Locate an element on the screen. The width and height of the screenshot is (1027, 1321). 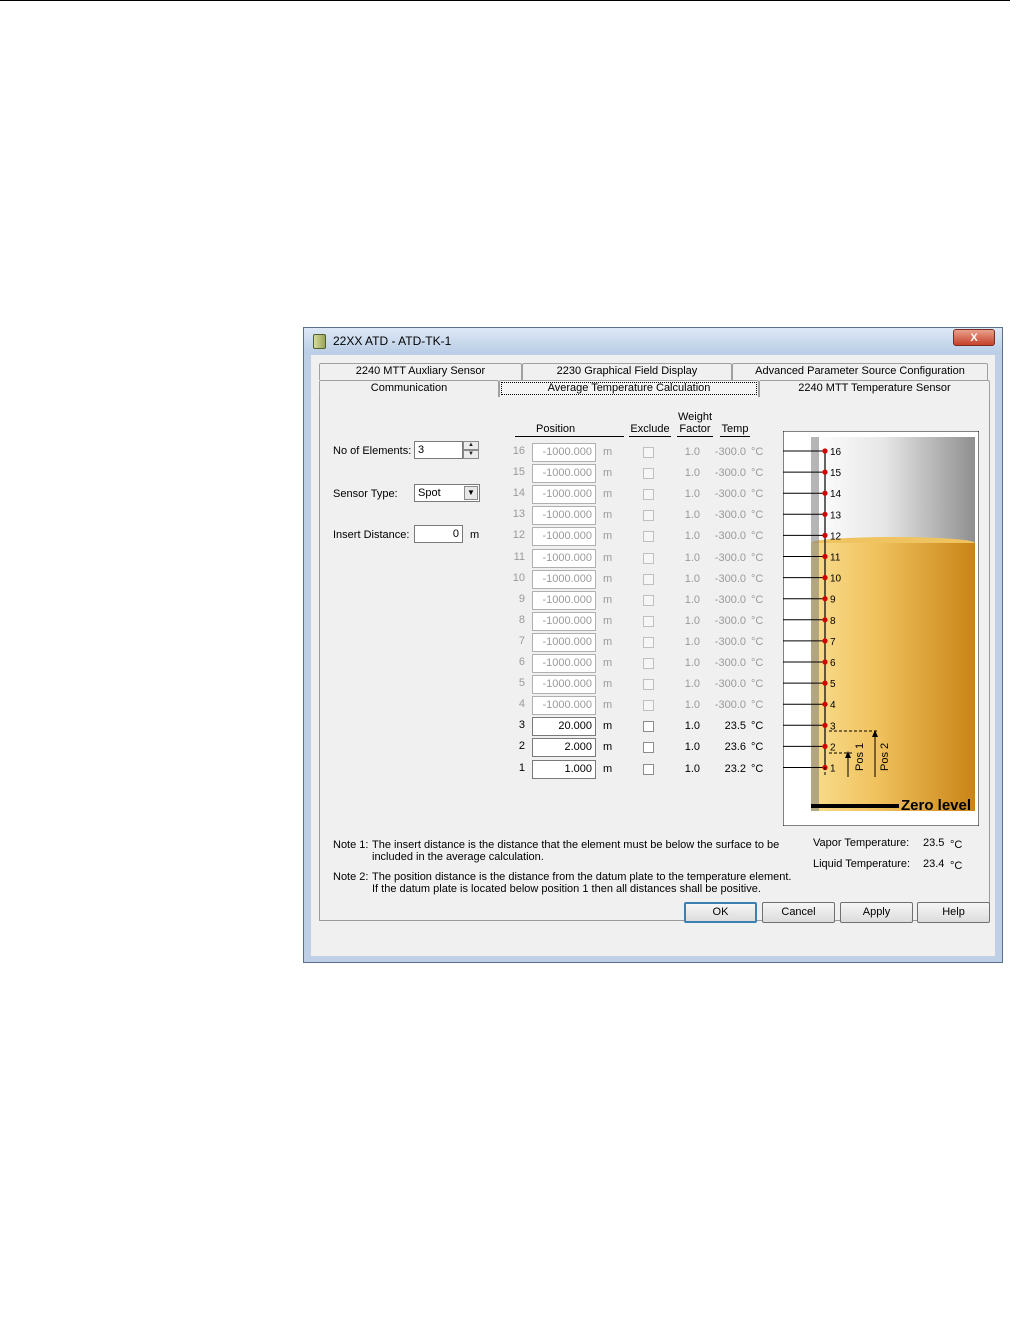
chevron-down-icon: ▼ is located at coordinates (471, 493).